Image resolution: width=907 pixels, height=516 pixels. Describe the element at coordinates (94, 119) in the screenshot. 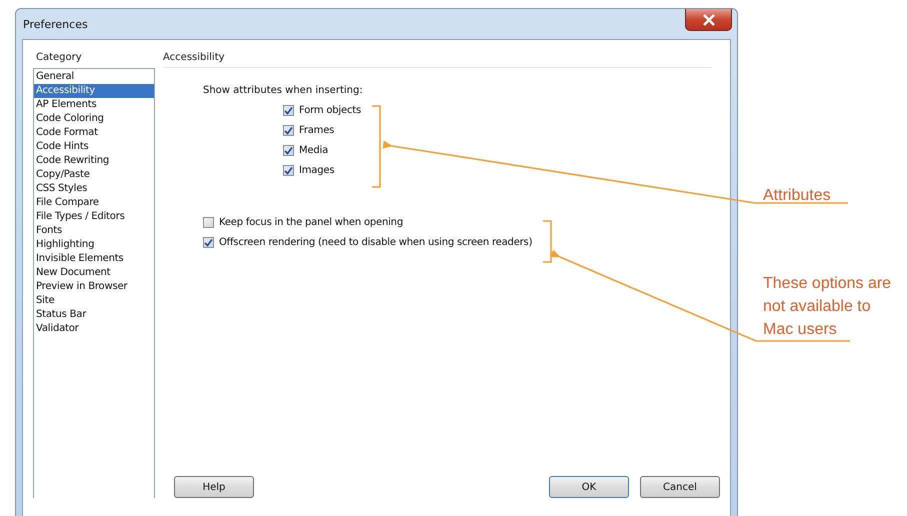

I see `category-item: Code Coloring` at that location.